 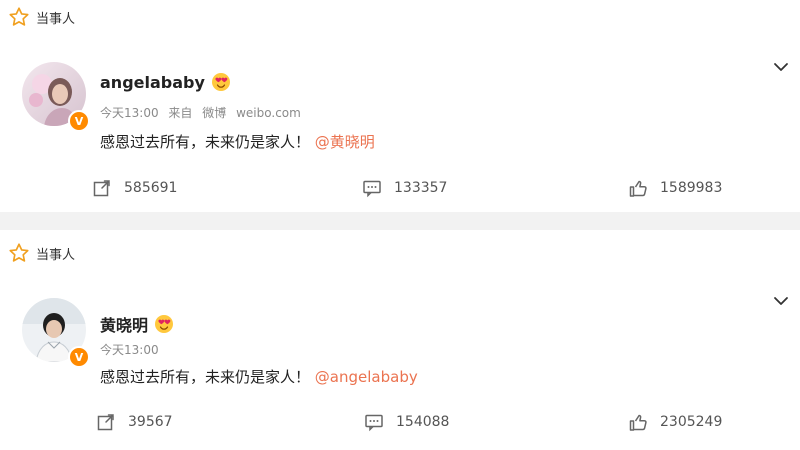 I want to click on source-prefix: 来自, so click(x=180, y=113).